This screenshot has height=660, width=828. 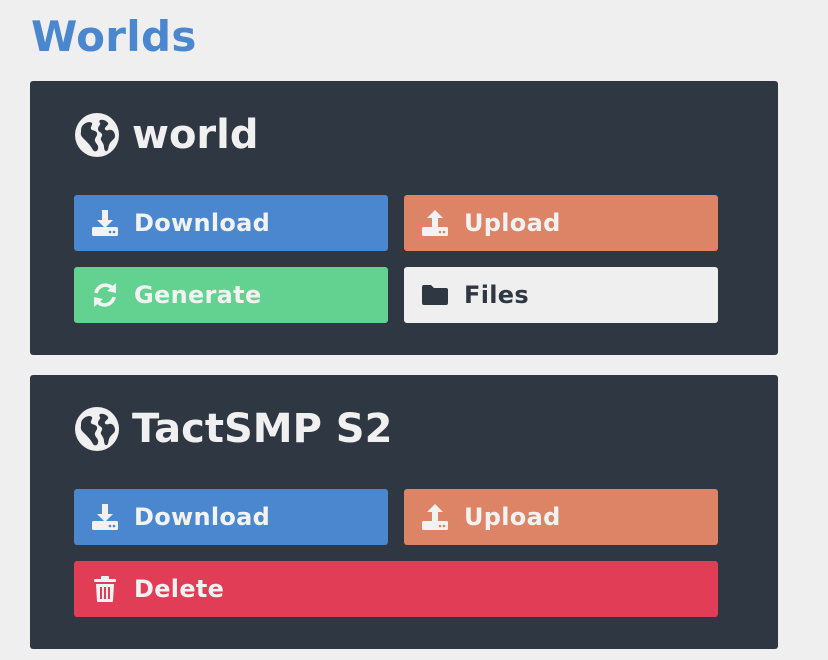 What do you see at coordinates (114, 36) in the screenshot?
I see `page-title: Worlds` at bounding box center [114, 36].